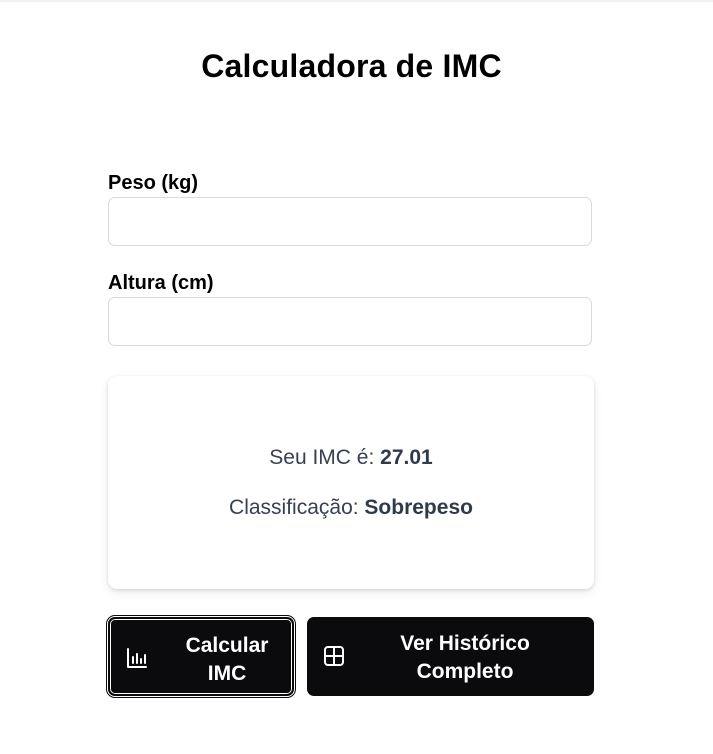  I want to click on calculate-label-line1: Calcular, so click(227, 645).